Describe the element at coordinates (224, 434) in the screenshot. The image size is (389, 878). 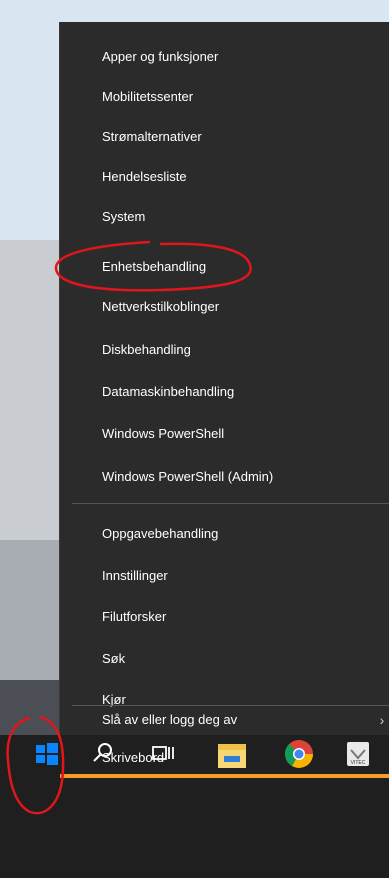
I see `menu-item-powershell: Windows PowerShell` at that location.